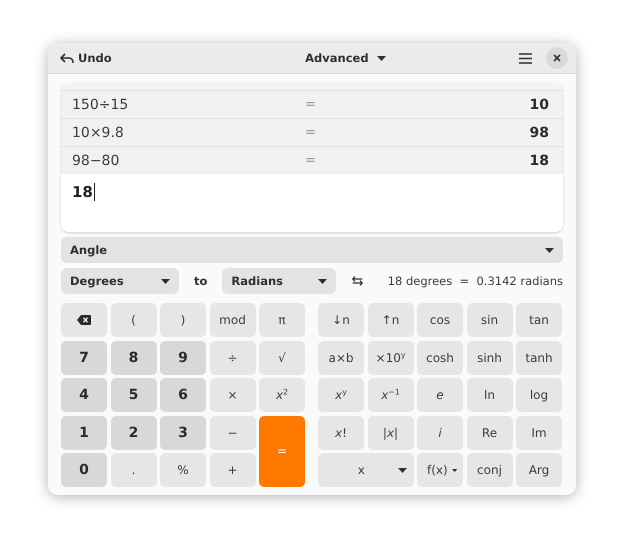 The image size is (624, 548). Describe the element at coordinates (391, 433) in the screenshot. I see `key-button: |x|` at that location.